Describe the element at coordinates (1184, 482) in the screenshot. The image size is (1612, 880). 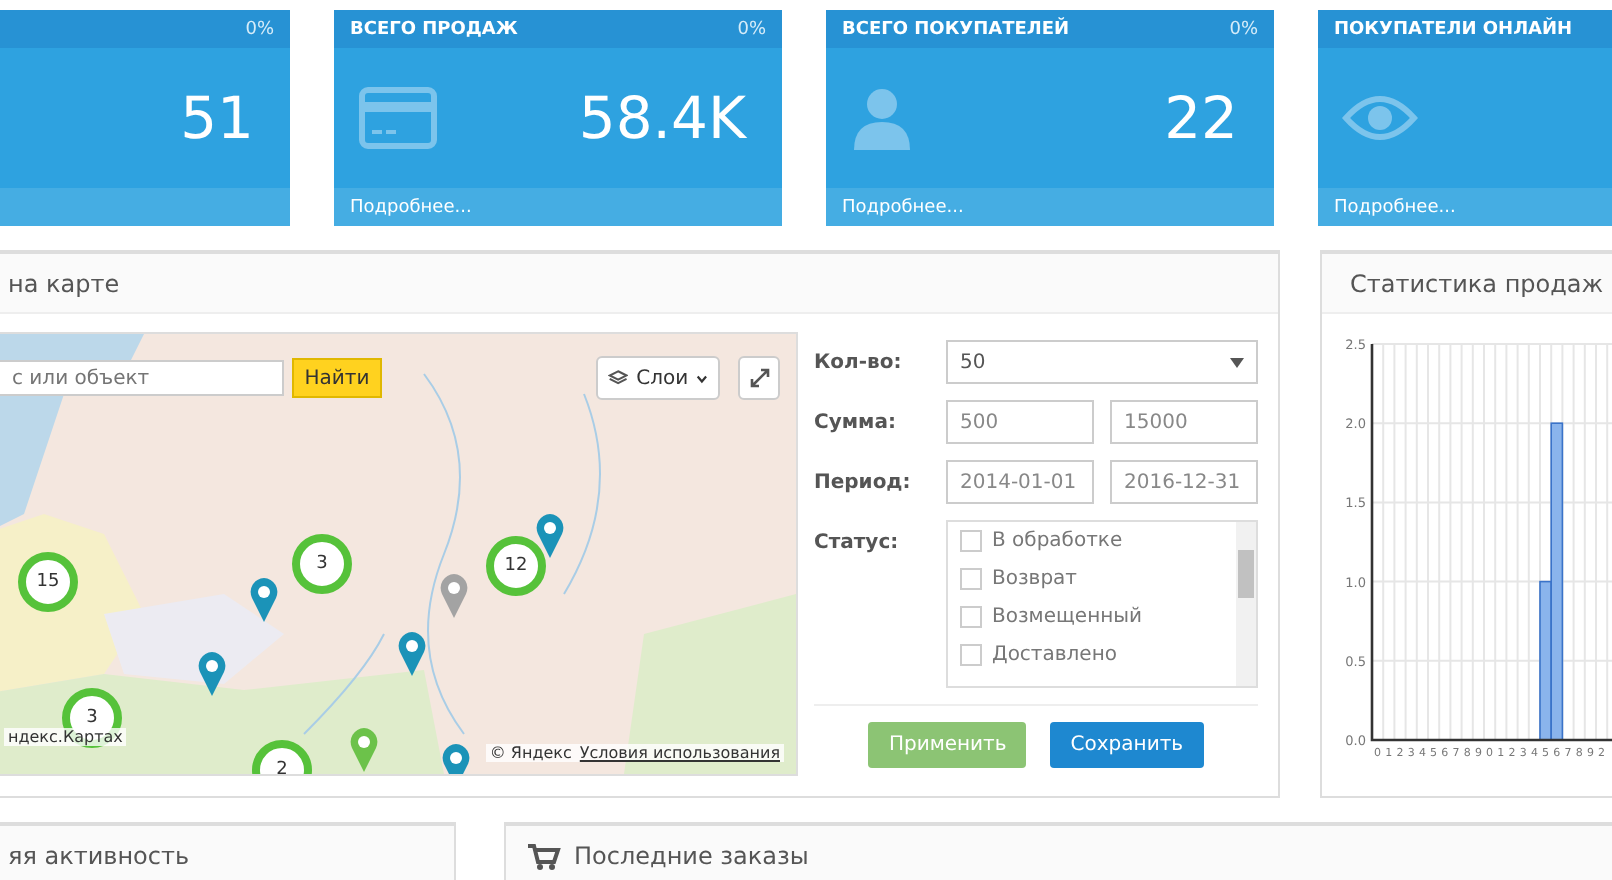
I see `date-to-field: 2016-12-31` at that location.